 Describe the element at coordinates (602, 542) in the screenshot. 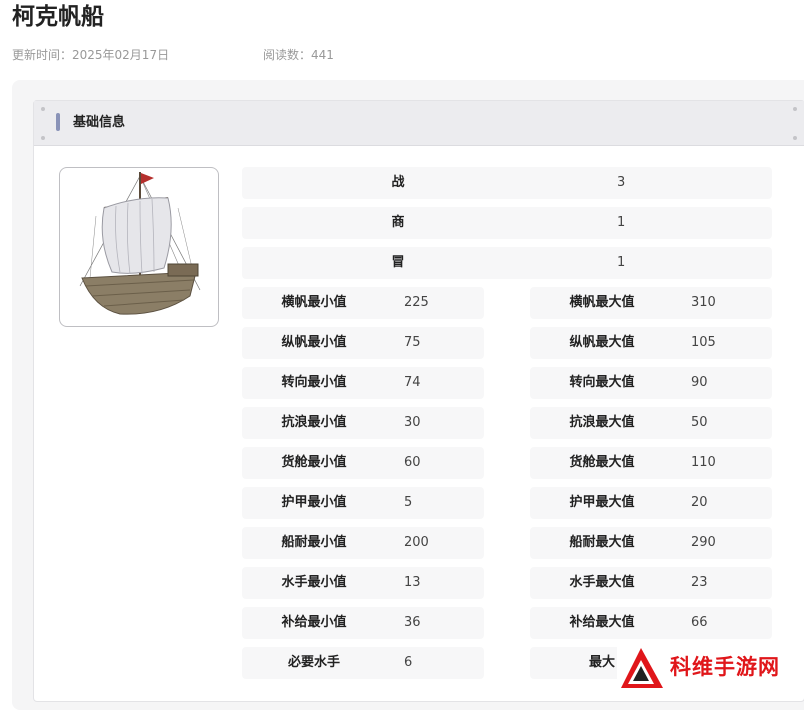

I see `max-stat-label: 船耐最大值` at that location.